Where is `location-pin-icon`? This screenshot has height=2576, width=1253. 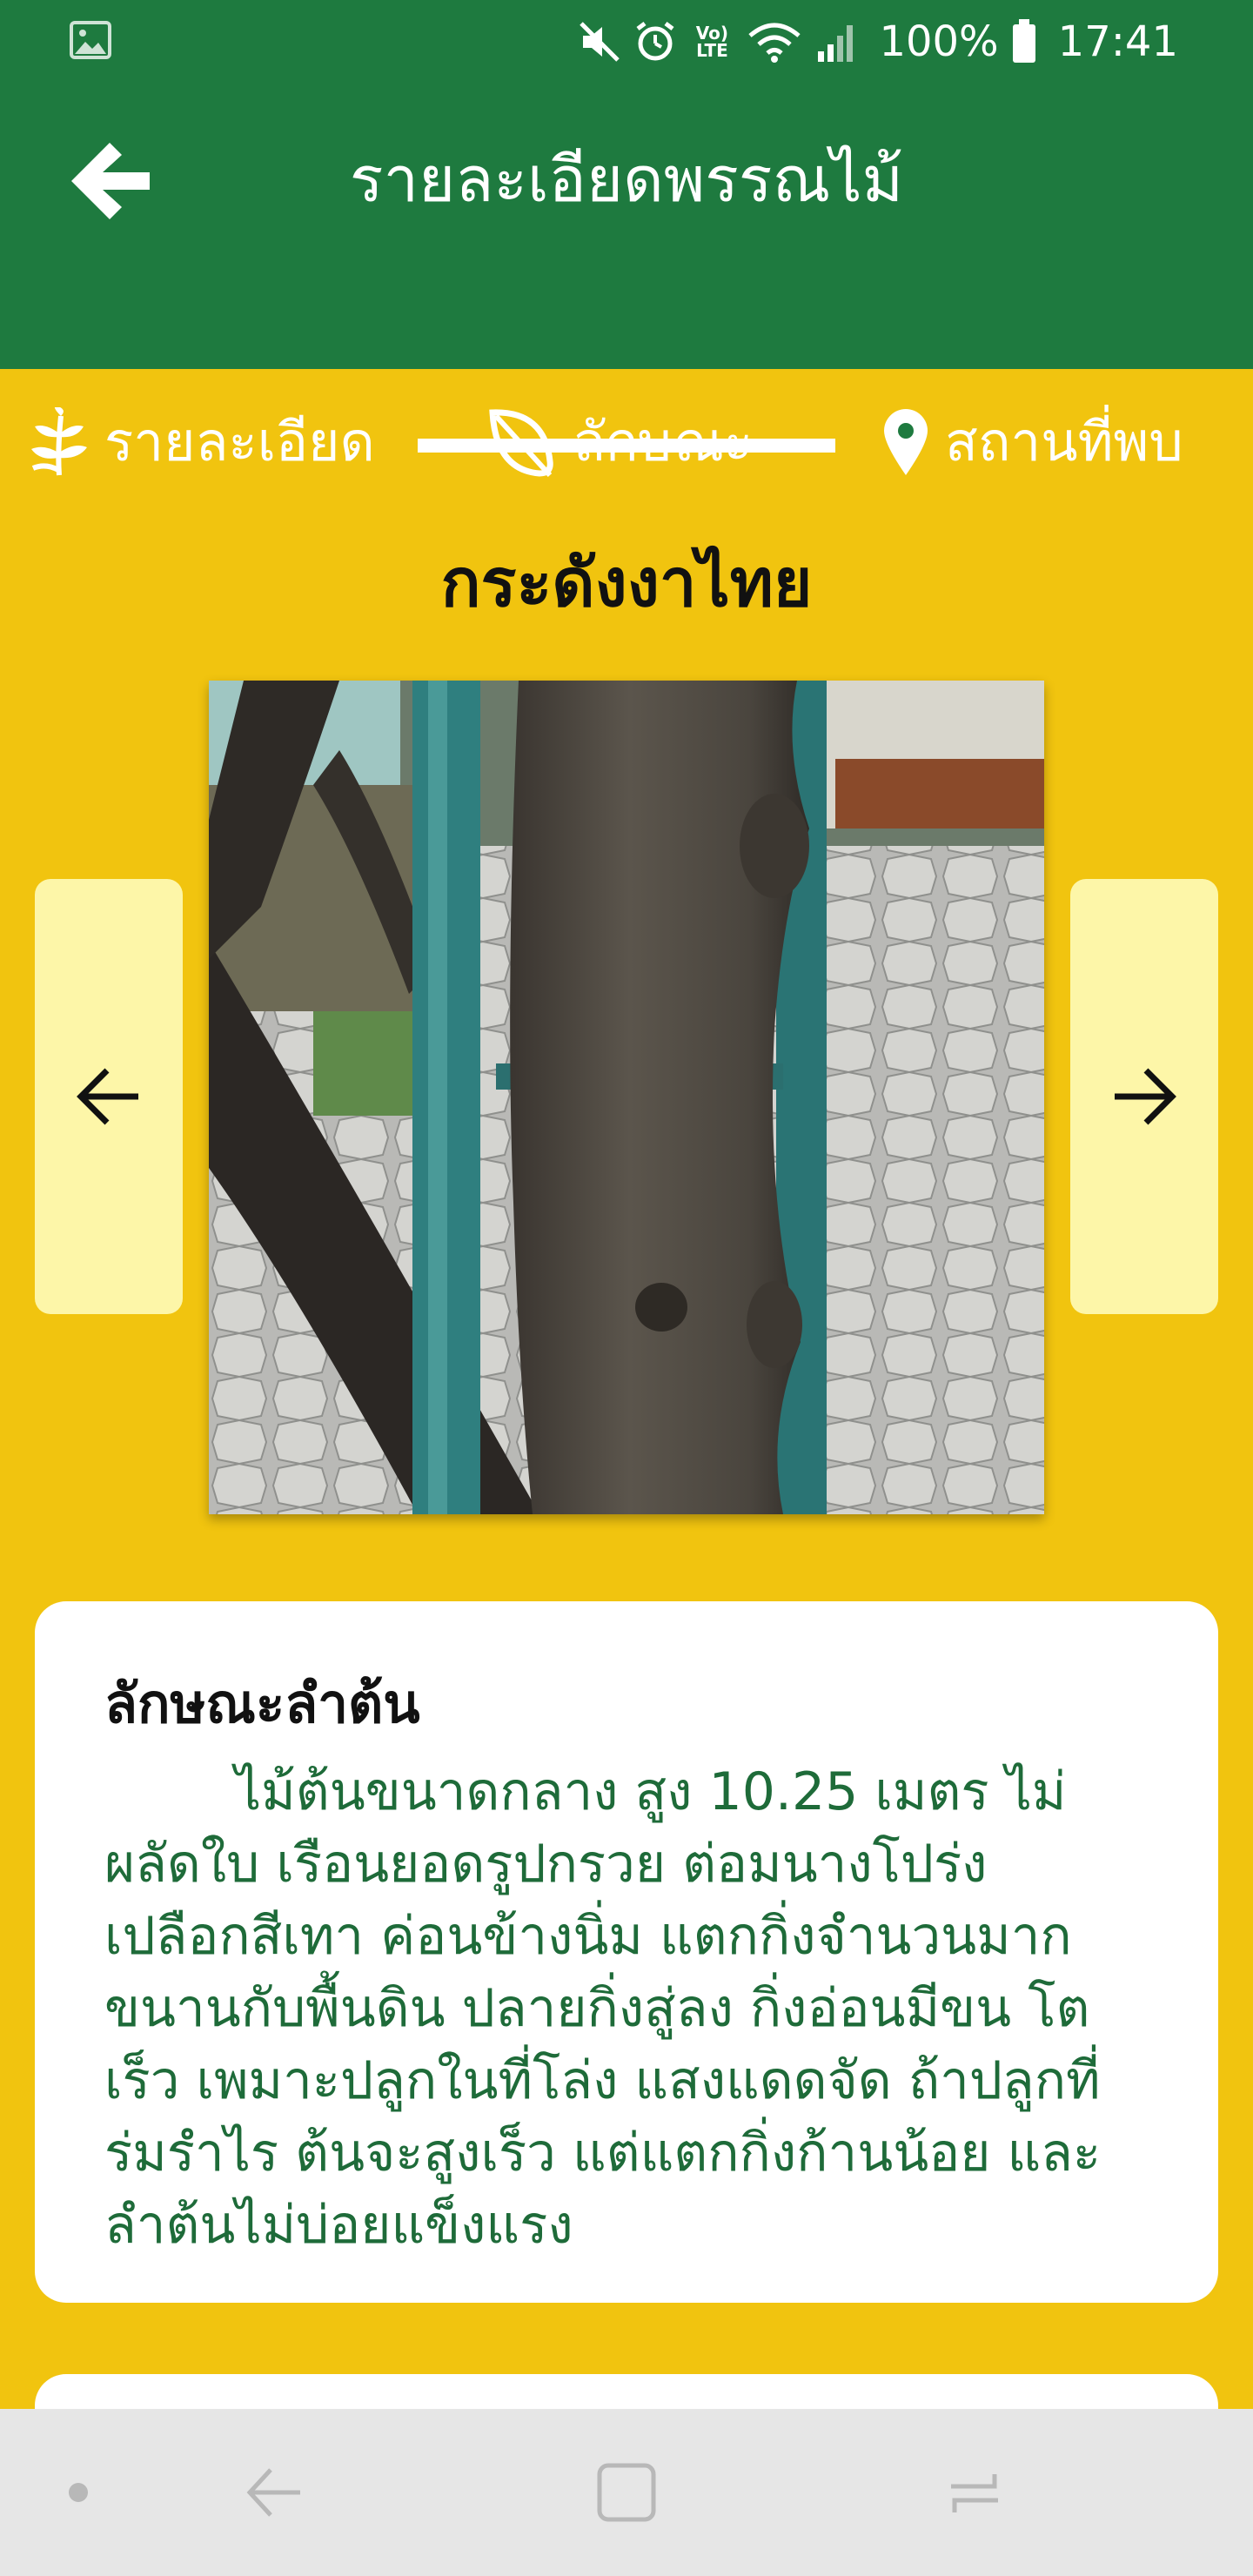 location-pin-icon is located at coordinates (906, 442).